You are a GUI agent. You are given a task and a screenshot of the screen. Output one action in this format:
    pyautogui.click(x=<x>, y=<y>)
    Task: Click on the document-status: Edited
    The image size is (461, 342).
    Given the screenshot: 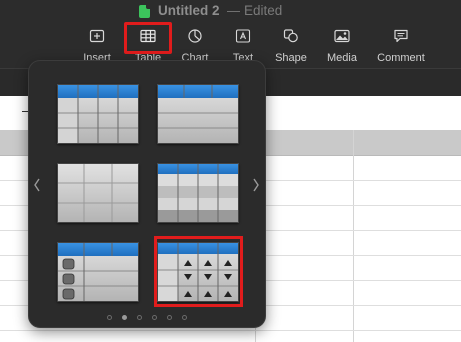 What is the action you would take?
    pyautogui.click(x=263, y=10)
    